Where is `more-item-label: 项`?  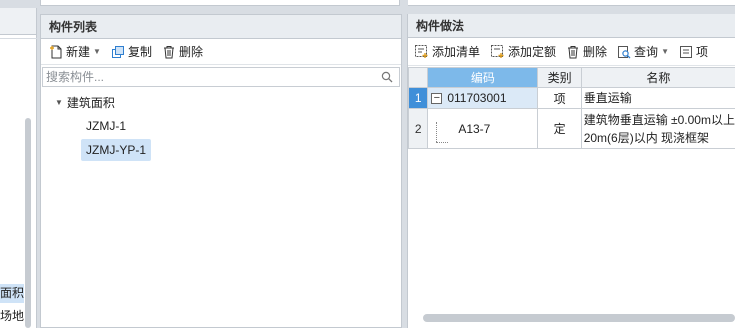 more-item-label: 项 is located at coordinates (701, 52).